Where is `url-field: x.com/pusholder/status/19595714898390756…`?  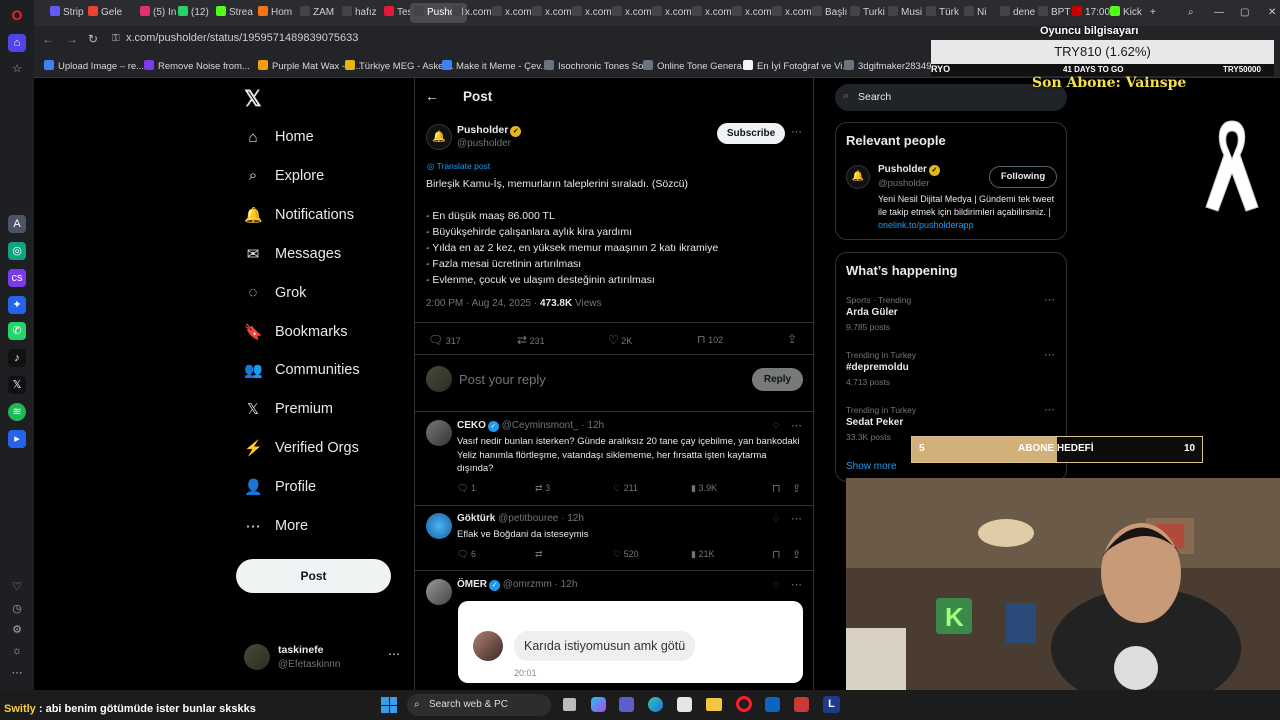 url-field: x.com/pusholder/status/19595714898390756… is located at coordinates (242, 38).